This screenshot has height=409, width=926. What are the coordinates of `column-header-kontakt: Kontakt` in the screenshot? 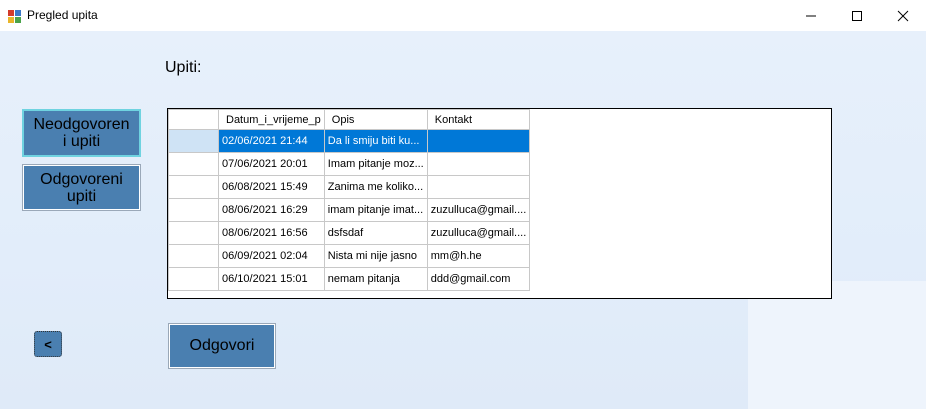 It's located at (478, 119).